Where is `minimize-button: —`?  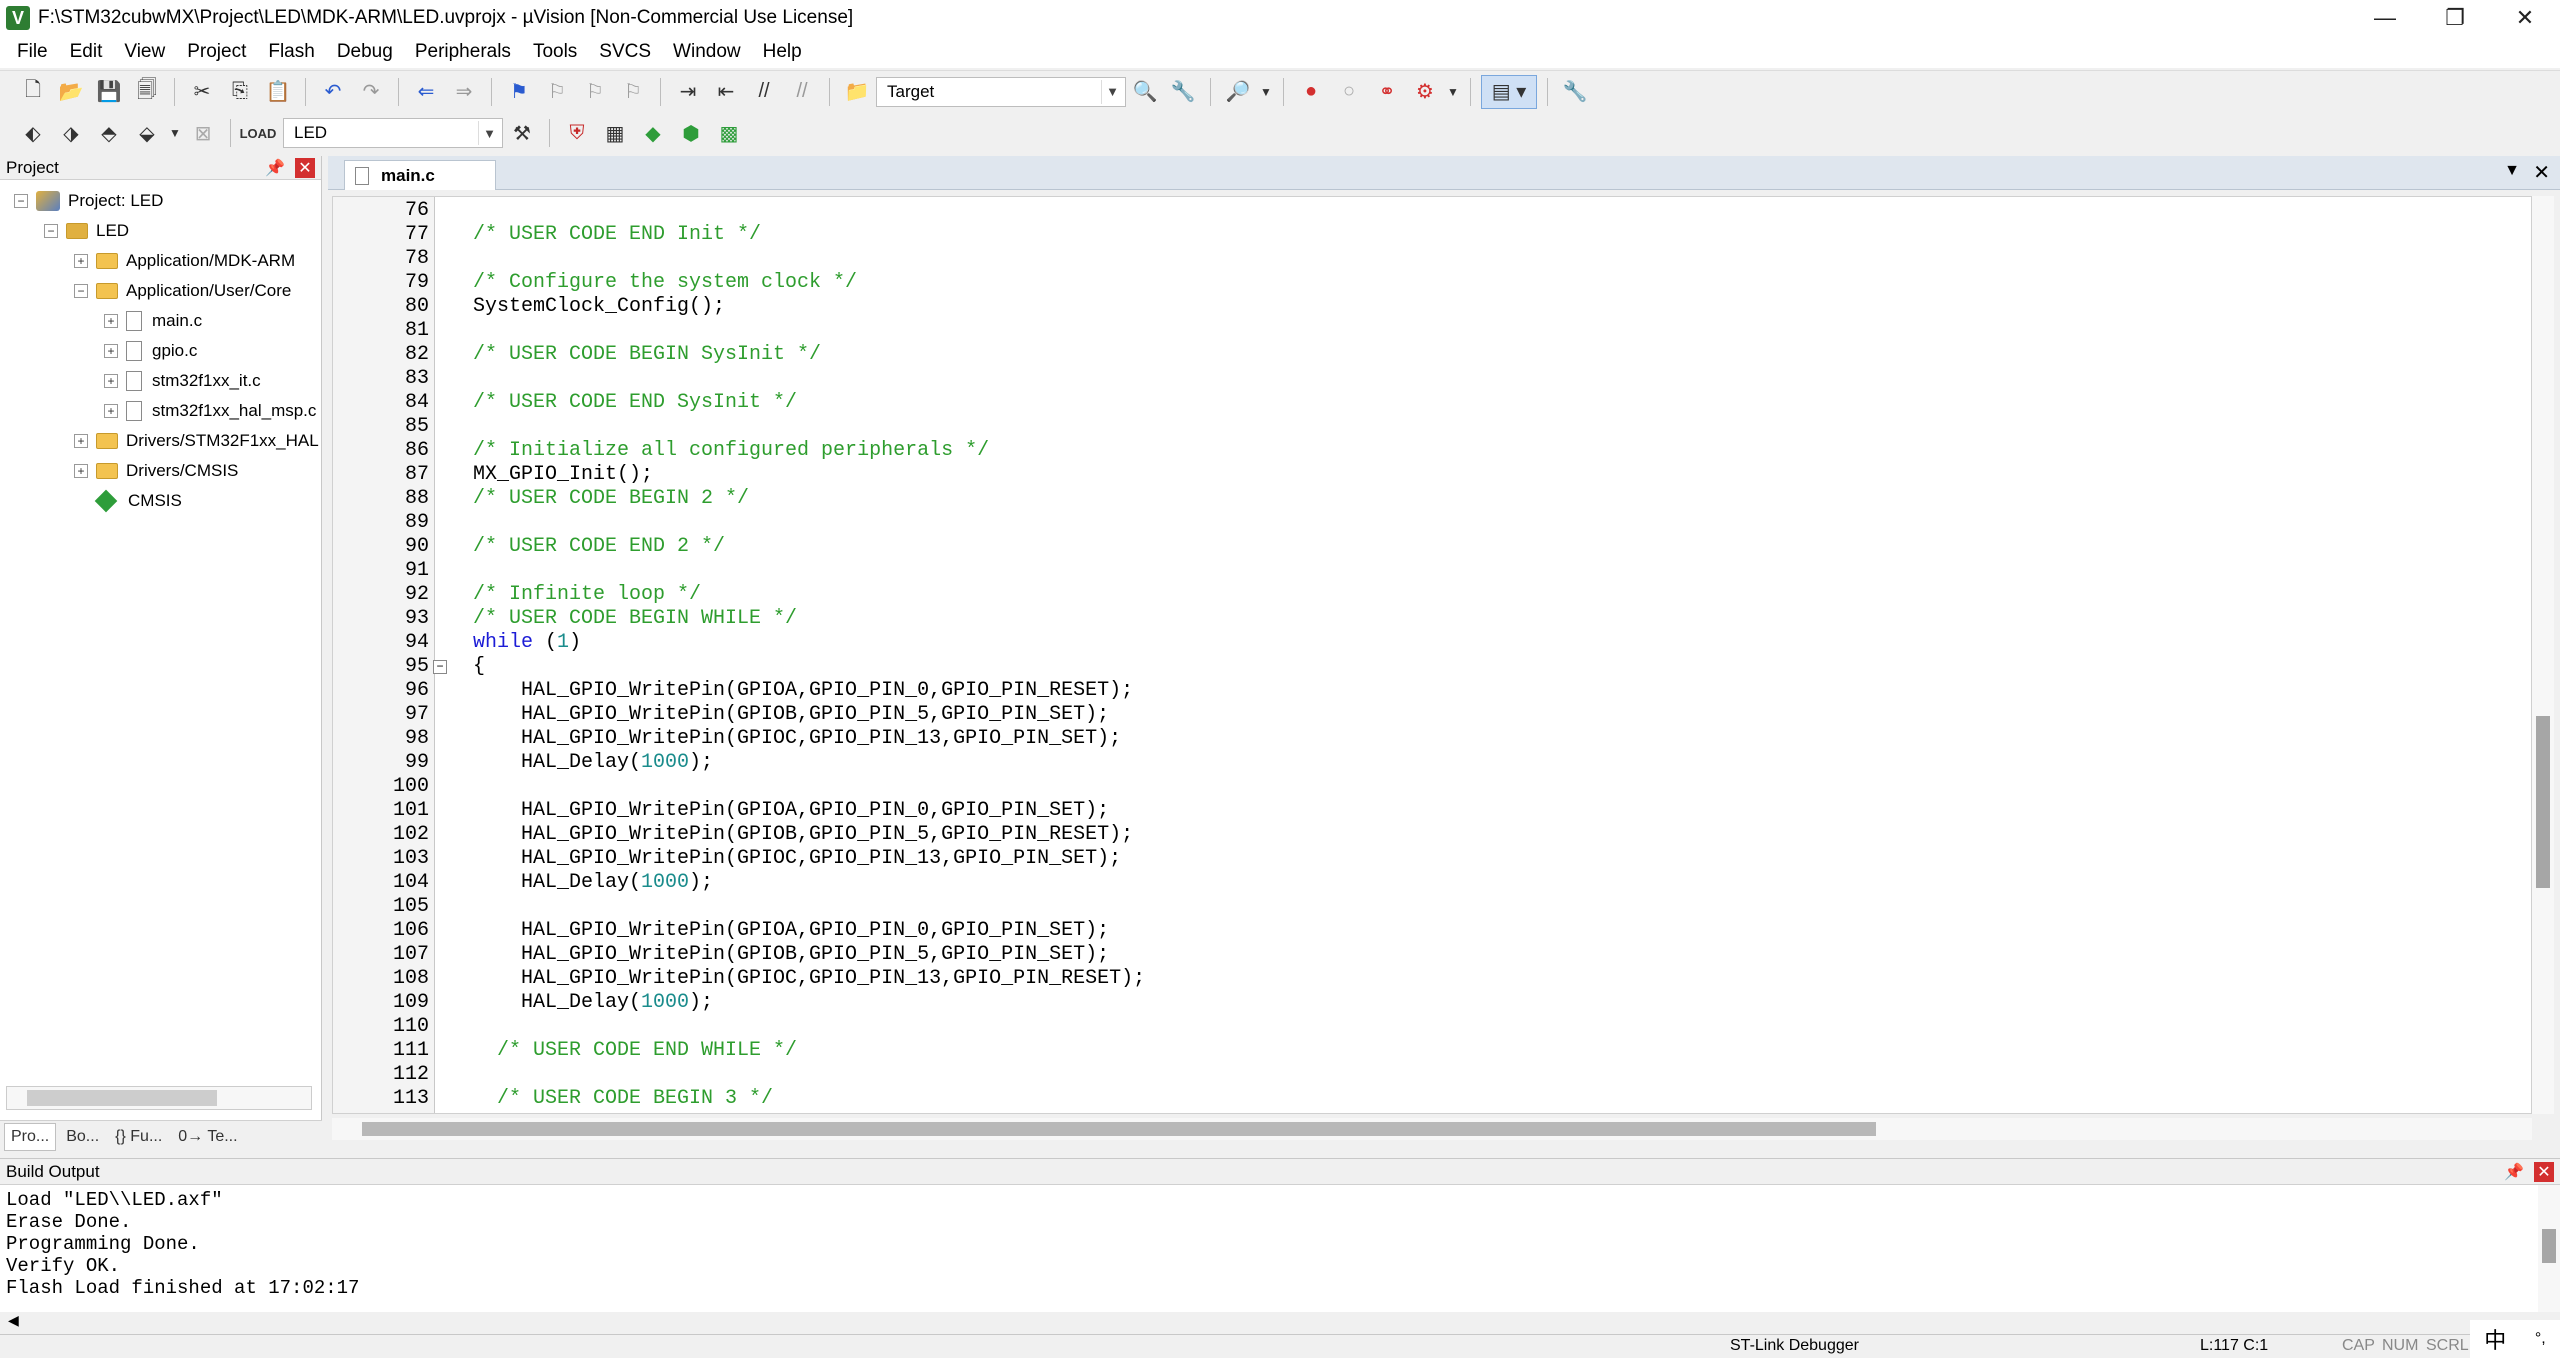
minimize-button: — is located at coordinates (2385, 18).